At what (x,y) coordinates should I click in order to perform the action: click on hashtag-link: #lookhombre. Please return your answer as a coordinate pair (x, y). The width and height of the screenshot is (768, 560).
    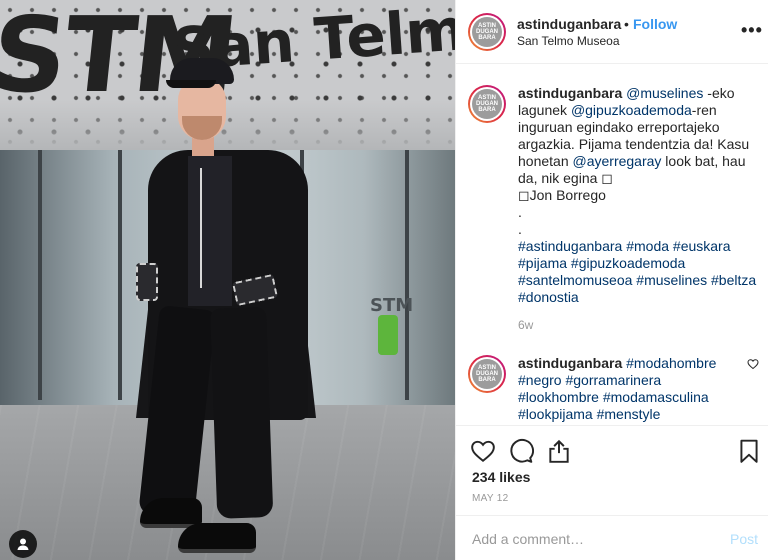
    Looking at the image, I should click on (558, 397).